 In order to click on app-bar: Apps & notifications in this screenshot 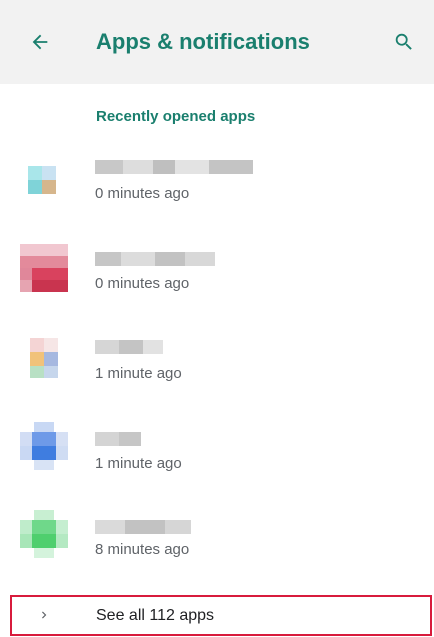, I will do `click(217, 42)`.